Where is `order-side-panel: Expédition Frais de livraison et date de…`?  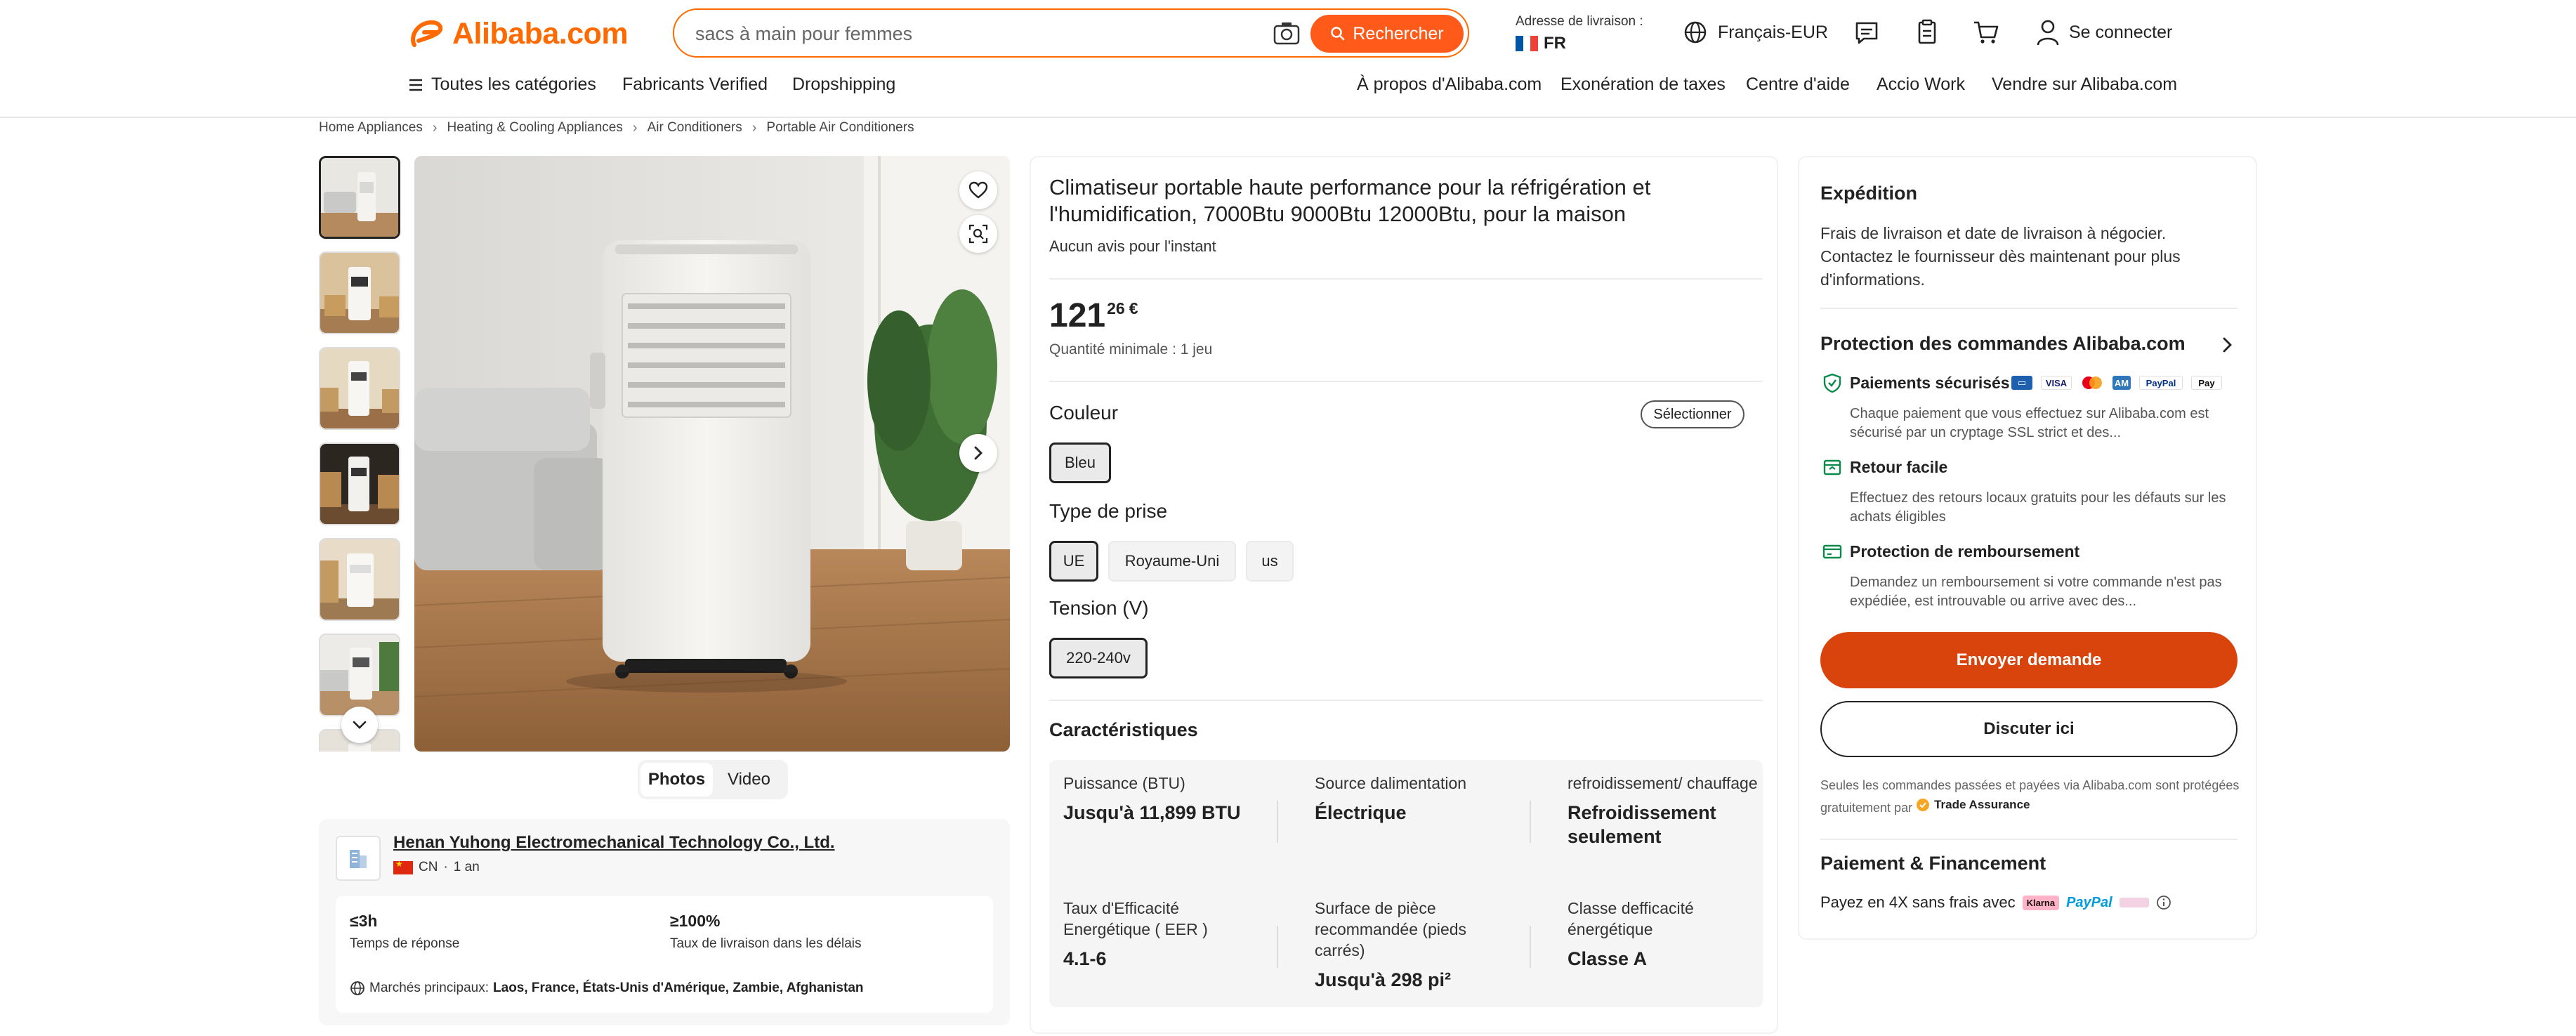 order-side-panel: Expédition Frais de livraison et date de… is located at coordinates (2027, 548).